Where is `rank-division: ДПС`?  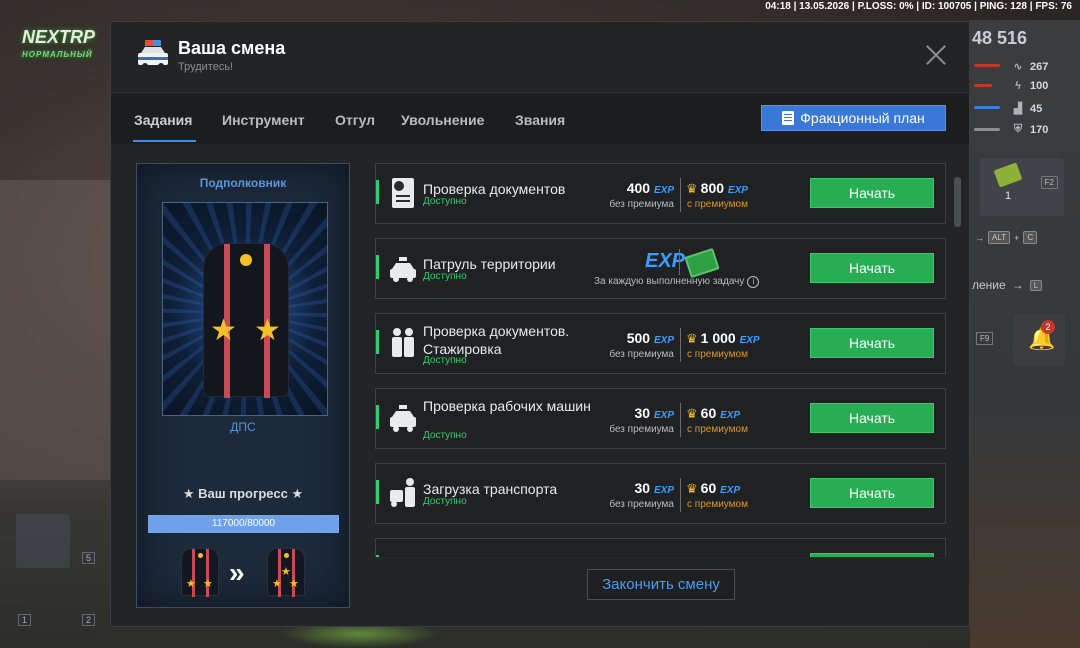
rank-division: ДПС is located at coordinates (243, 427).